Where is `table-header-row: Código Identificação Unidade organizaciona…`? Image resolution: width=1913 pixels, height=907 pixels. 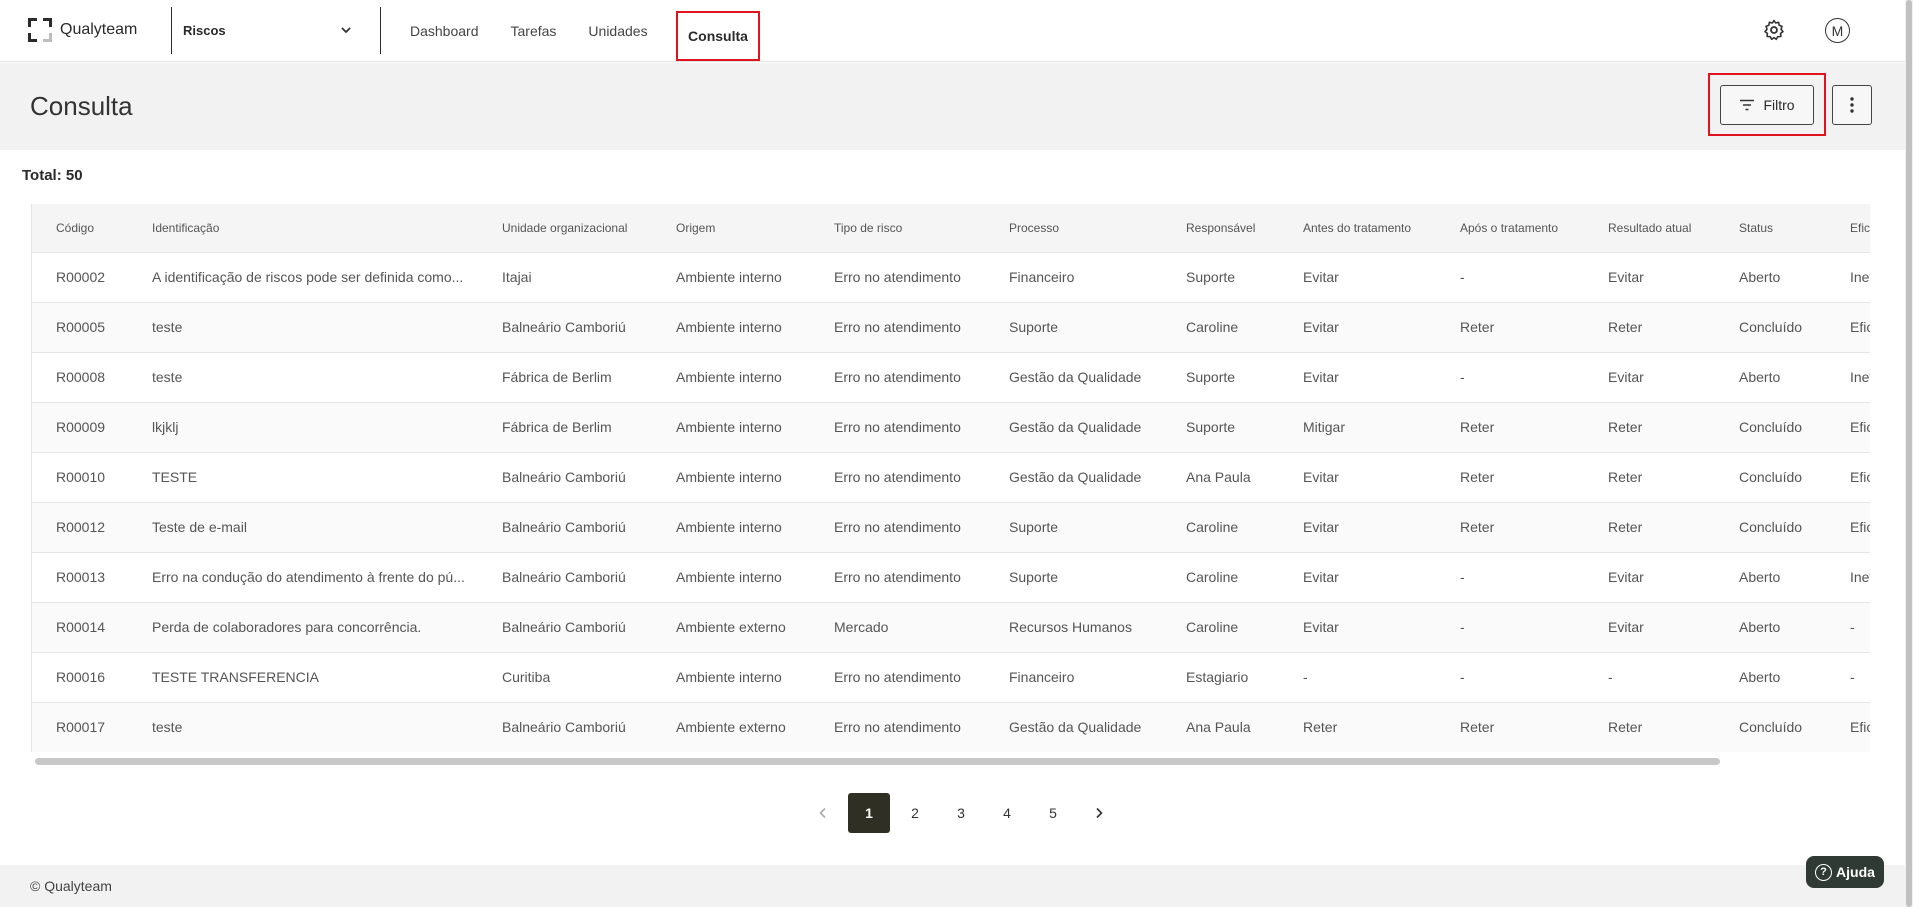
table-header-row: Código Identificação Unidade organizaciona… is located at coordinates (951, 228).